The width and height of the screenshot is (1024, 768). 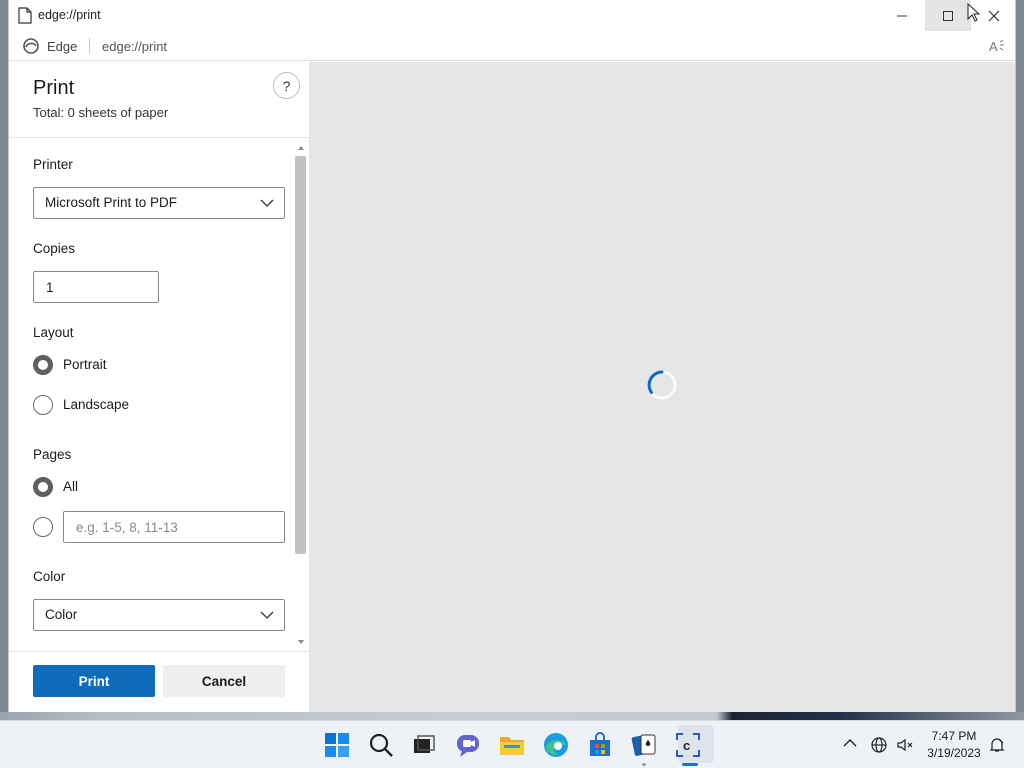 I want to click on address-separator, so click(x=89, y=46).